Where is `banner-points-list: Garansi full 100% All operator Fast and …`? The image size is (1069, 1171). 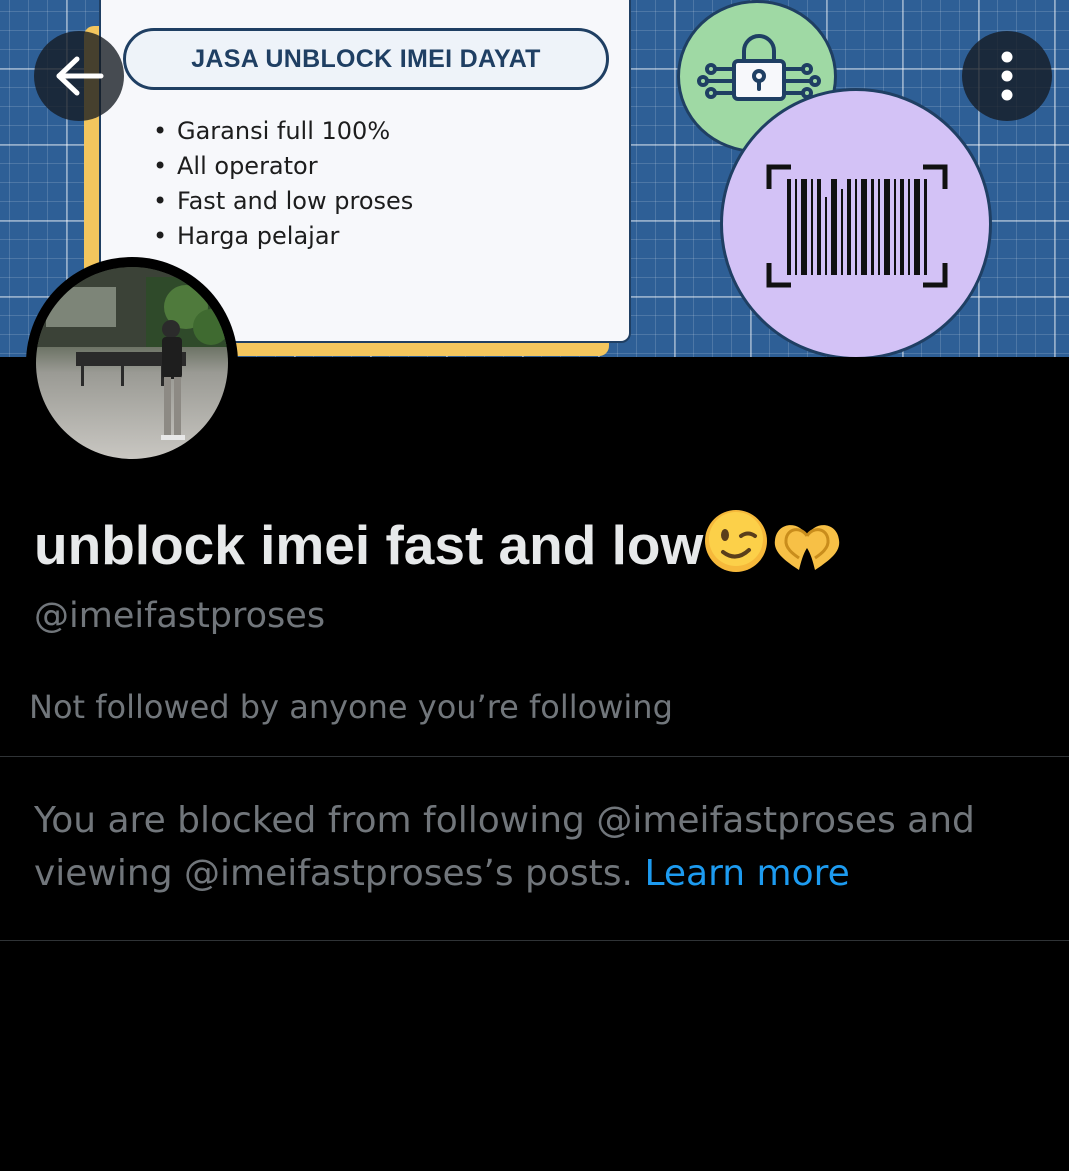
banner-points-list: Garansi full 100% All operator Fast and … is located at coordinates (283, 184).